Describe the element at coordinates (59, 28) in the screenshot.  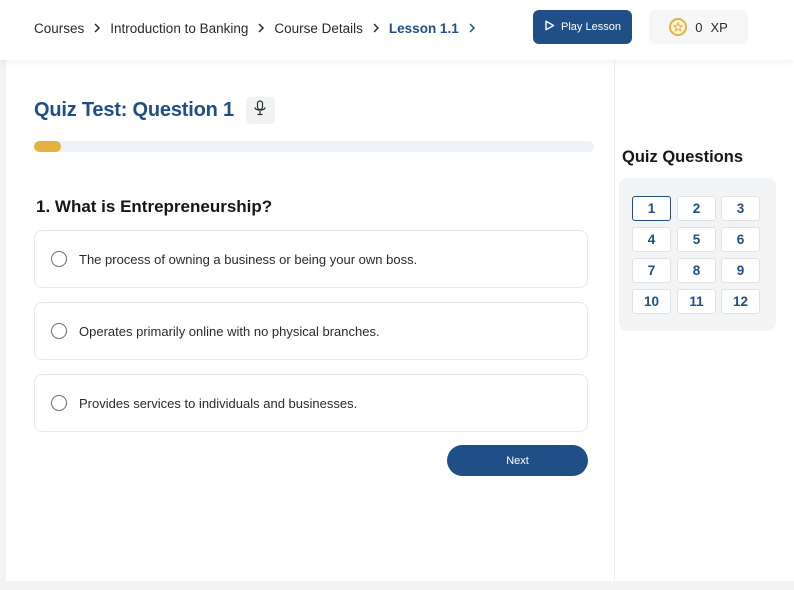
I see `breadcrumb-courses: Courses` at that location.